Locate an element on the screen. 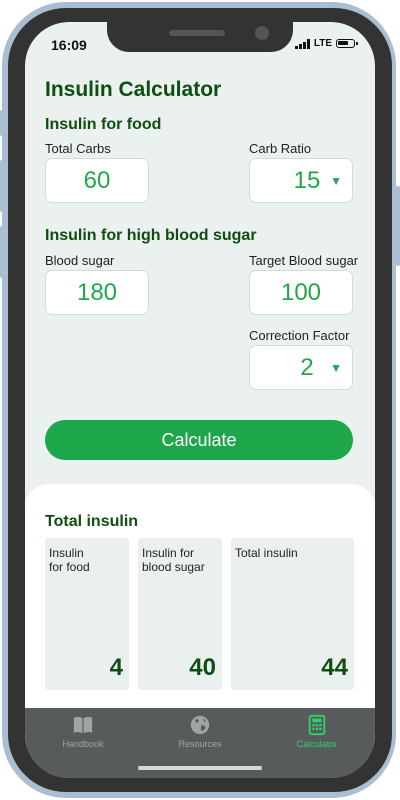 The width and height of the screenshot is (400, 800). correction-factor-select: 2 ▼ is located at coordinates (301, 367).